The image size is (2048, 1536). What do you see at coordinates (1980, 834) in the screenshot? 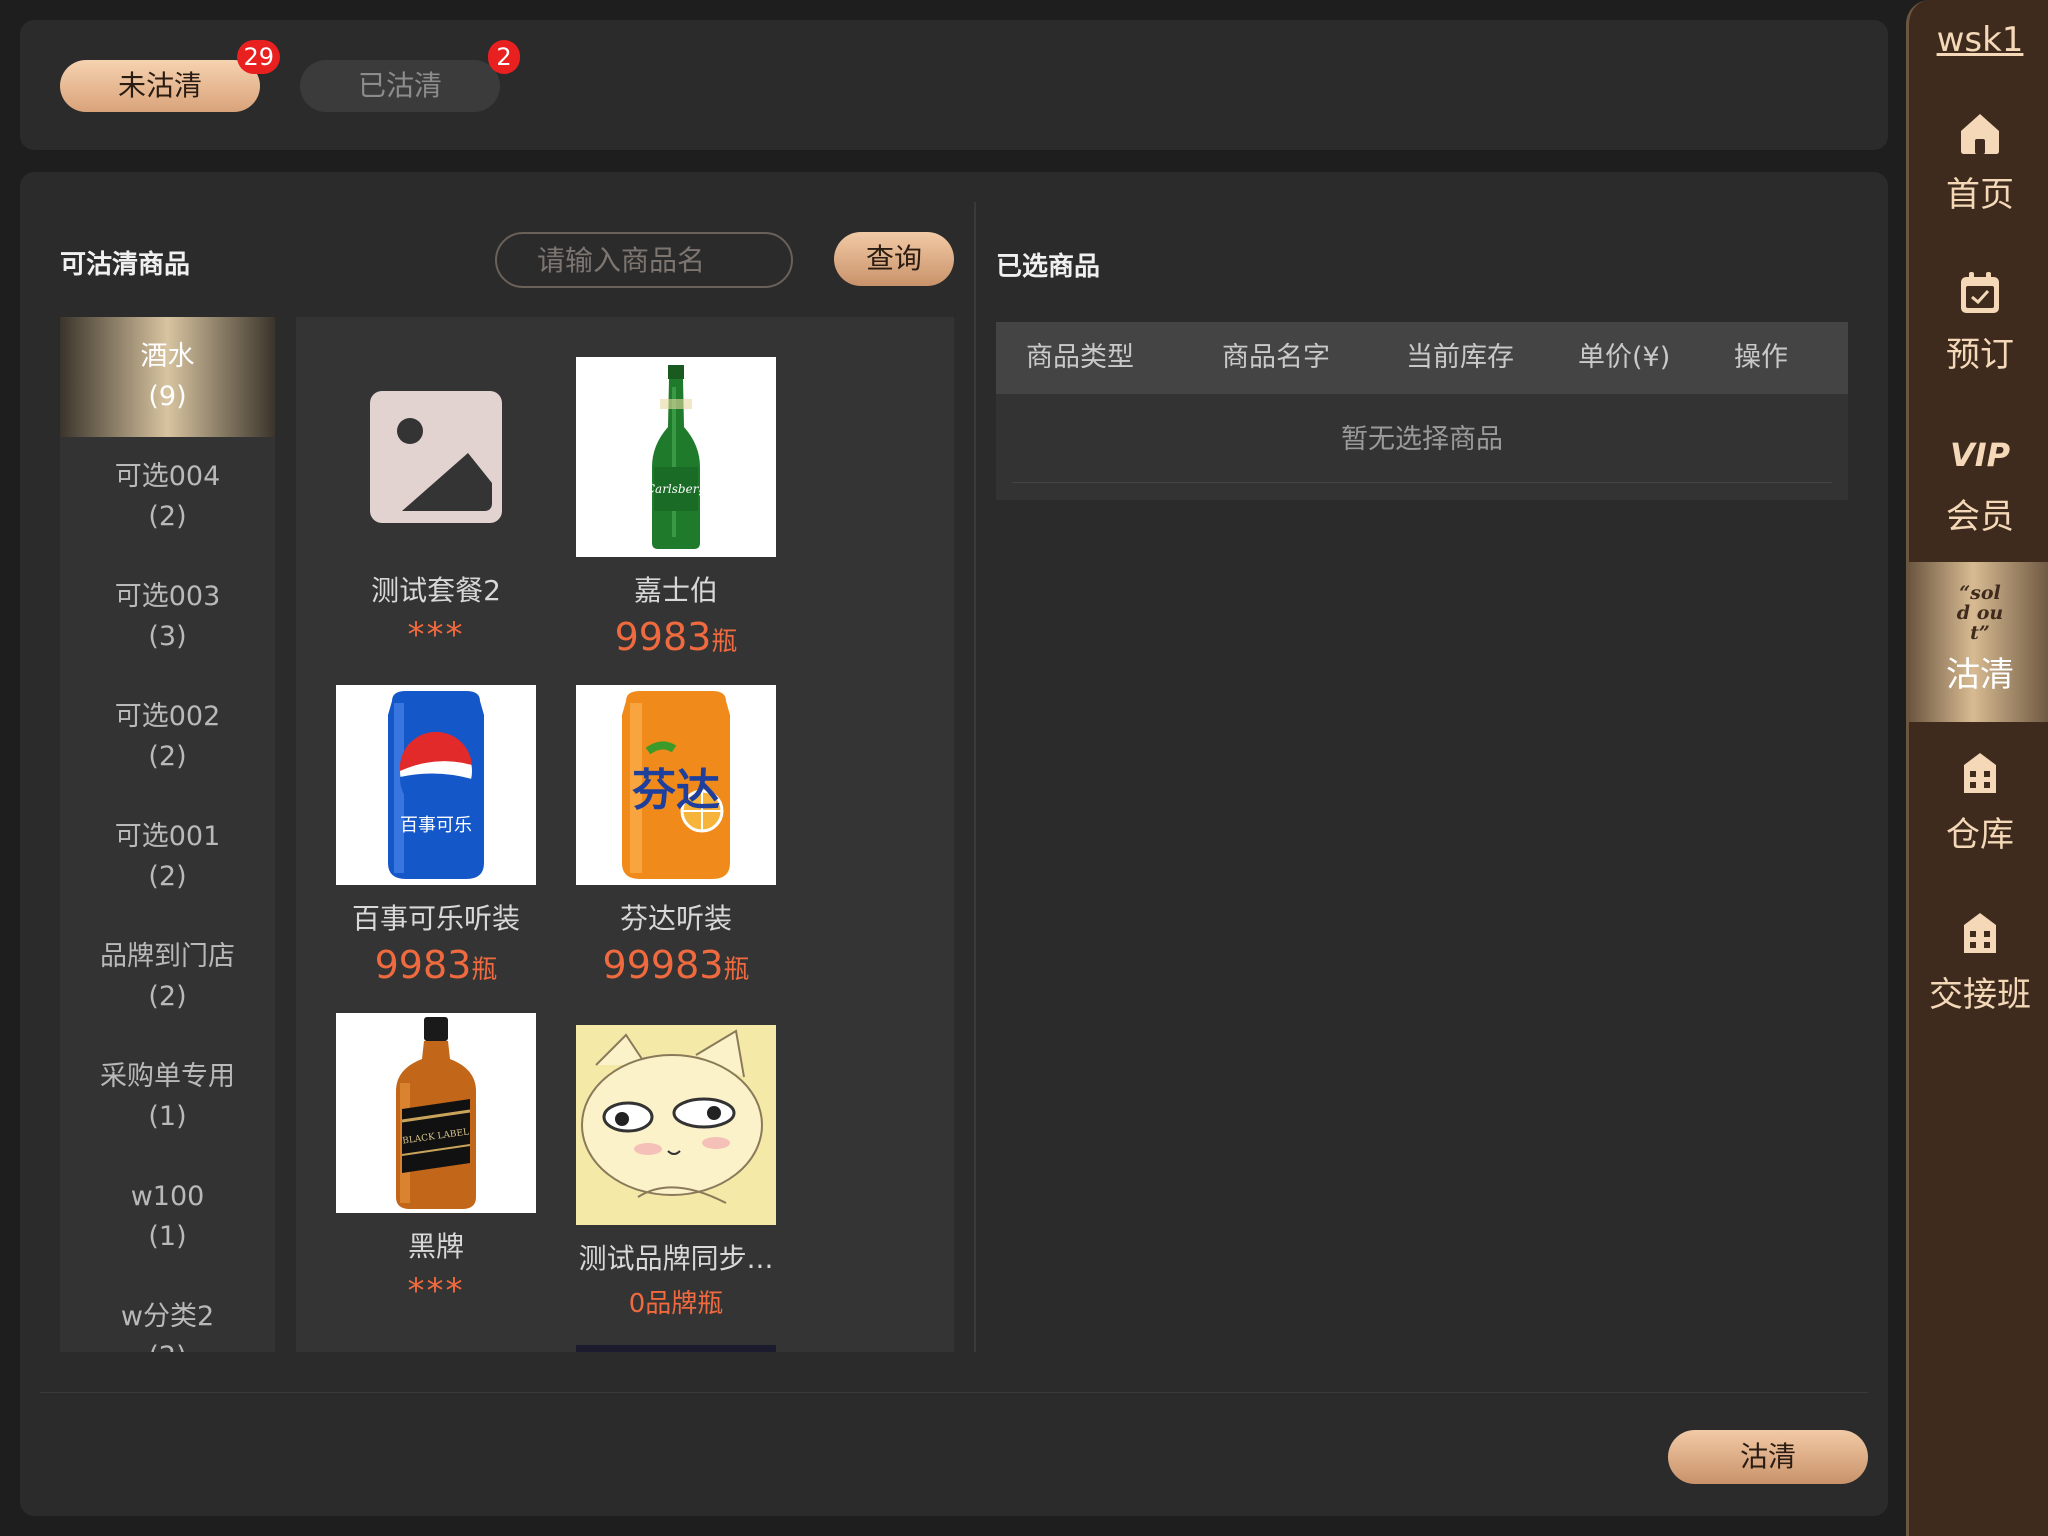
I see `sidebar-item-label: 仓库` at bounding box center [1980, 834].